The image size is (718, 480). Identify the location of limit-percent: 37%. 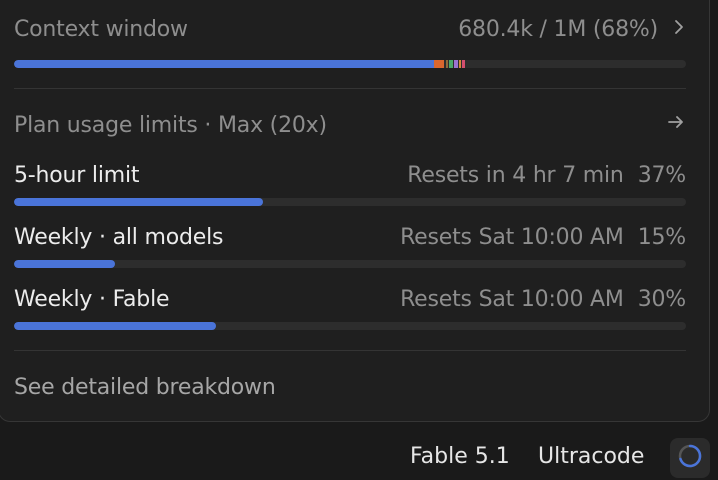
(662, 175).